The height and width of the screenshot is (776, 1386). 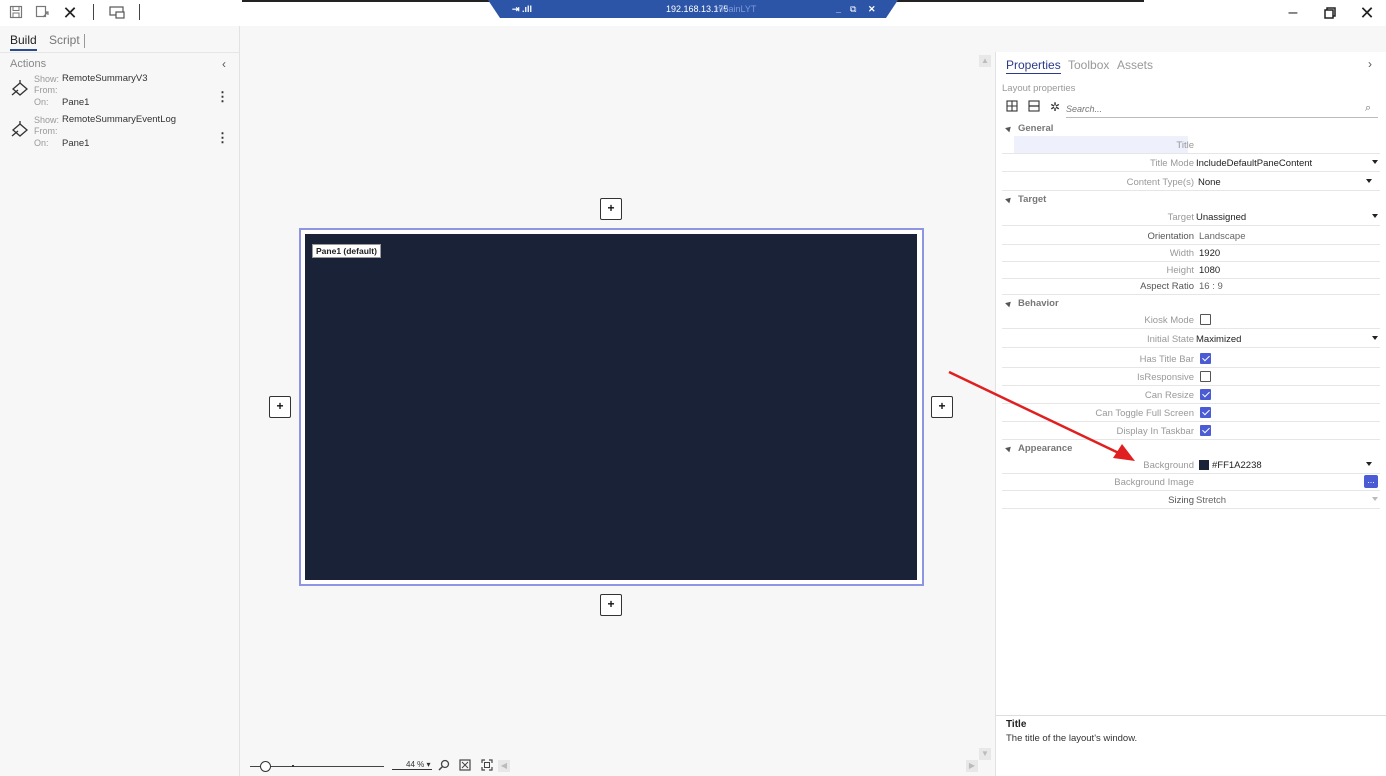 I want to click on restore-icon, so click(x=1330, y=13).